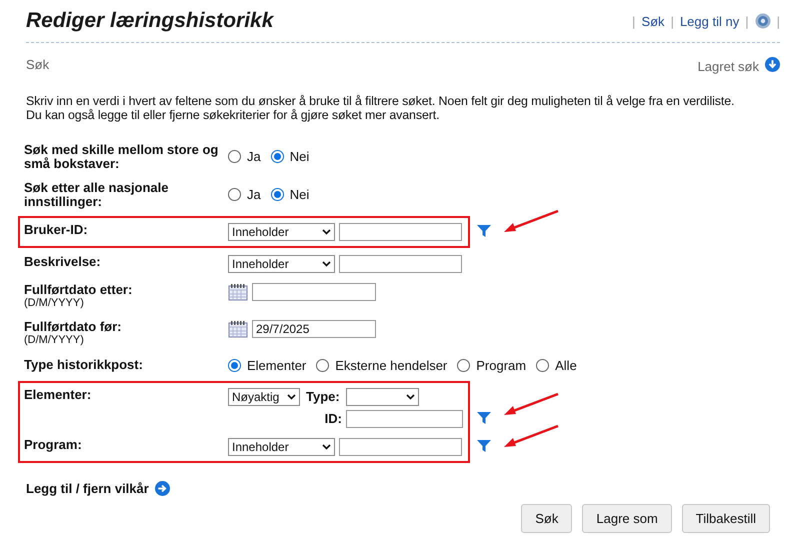  What do you see at coordinates (627, 518) in the screenshot?
I see `action-button: Lagre som` at bounding box center [627, 518].